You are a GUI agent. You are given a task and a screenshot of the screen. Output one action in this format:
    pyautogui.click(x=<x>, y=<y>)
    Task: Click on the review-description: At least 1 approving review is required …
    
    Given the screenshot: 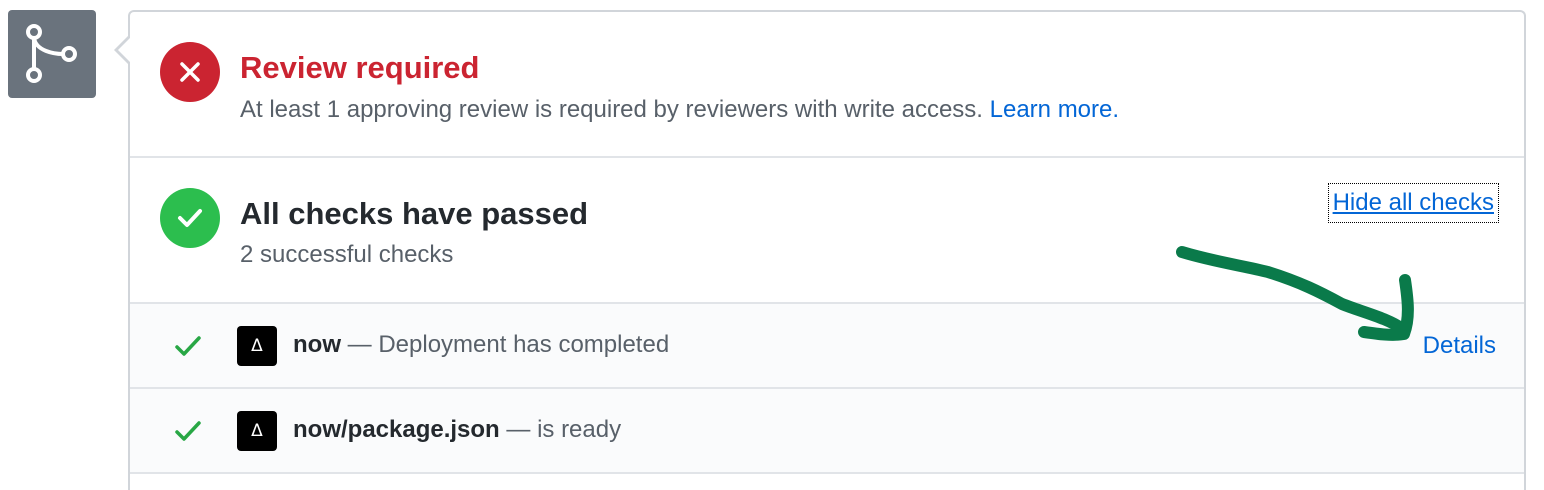 What is the action you would take?
    pyautogui.click(x=679, y=110)
    